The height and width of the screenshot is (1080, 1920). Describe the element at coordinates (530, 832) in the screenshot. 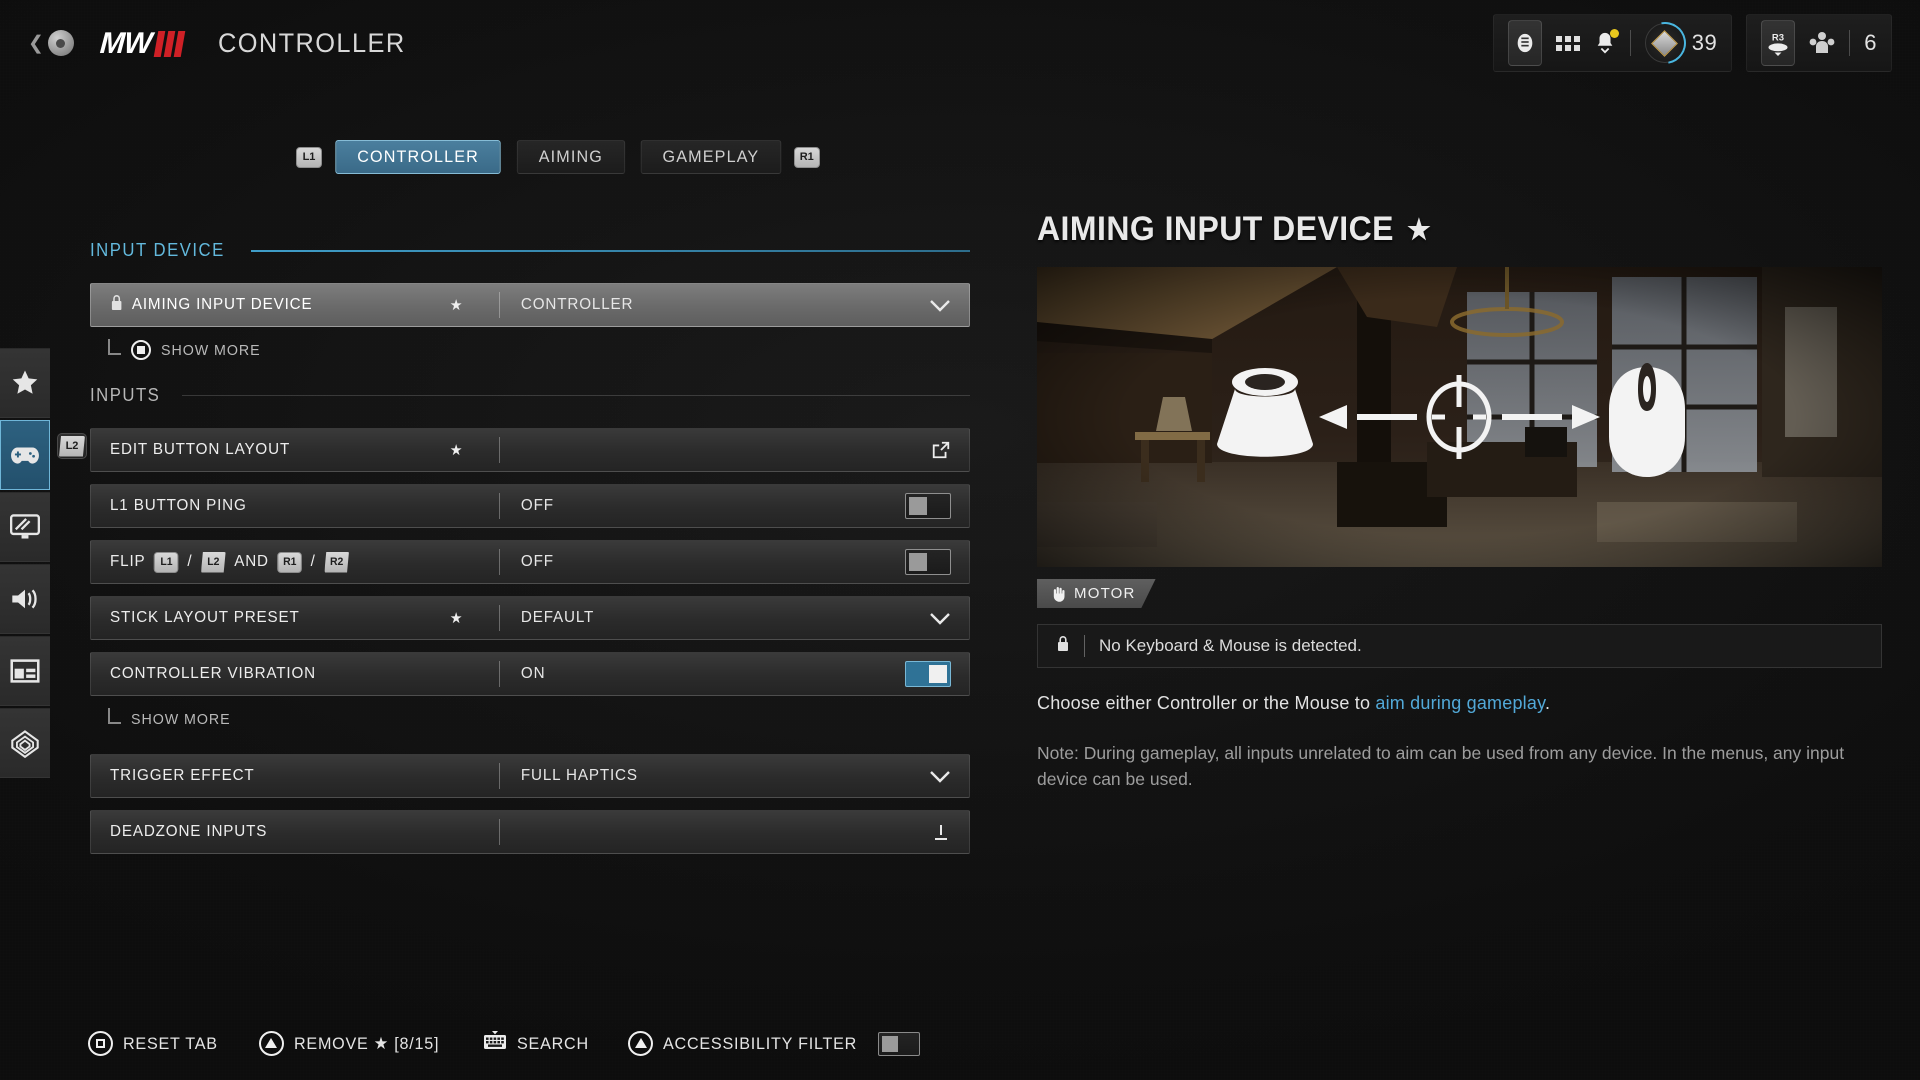

I see `setting-row-deadzone-inputs: DEADZONE INPUTS` at that location.